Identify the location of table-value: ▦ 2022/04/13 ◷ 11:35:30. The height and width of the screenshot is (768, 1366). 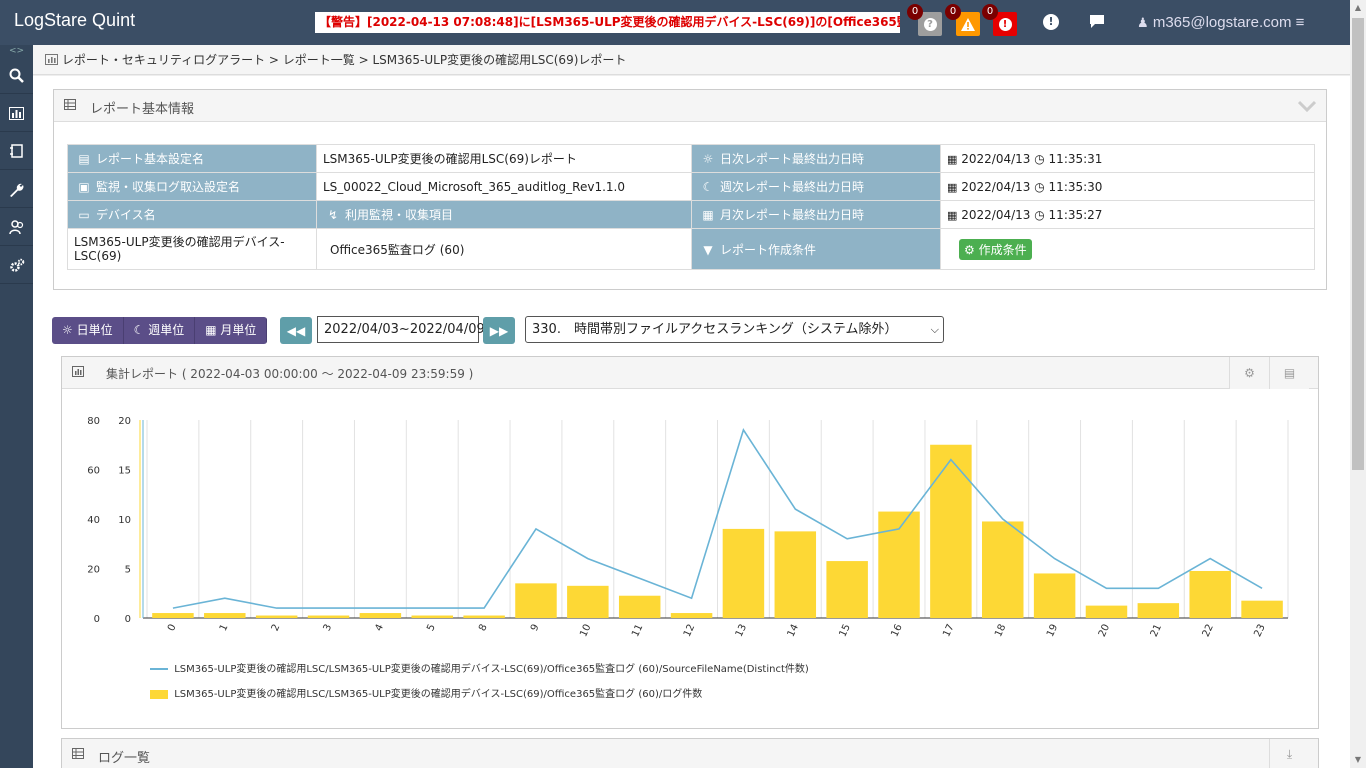
(1127, 186).